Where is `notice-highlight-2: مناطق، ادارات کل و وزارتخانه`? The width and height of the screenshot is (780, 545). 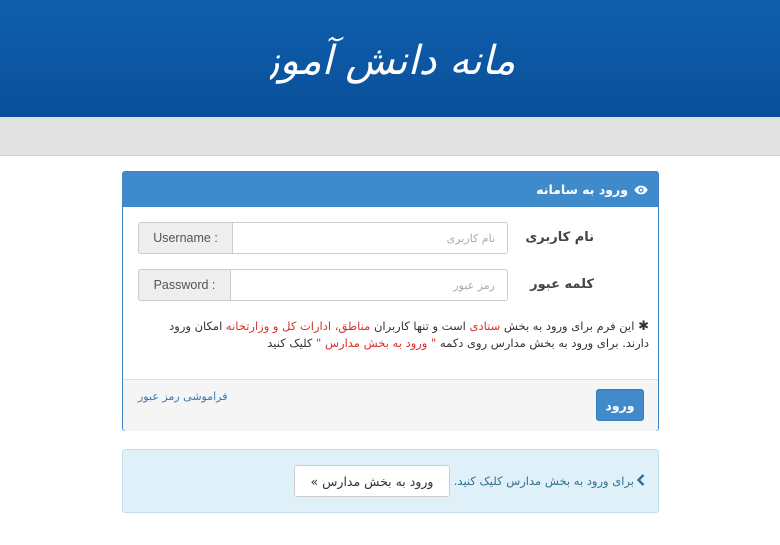
notice-highlight-2: مناطق، ادارات کل و وزارتخانه is located at coordinates (298, 326).